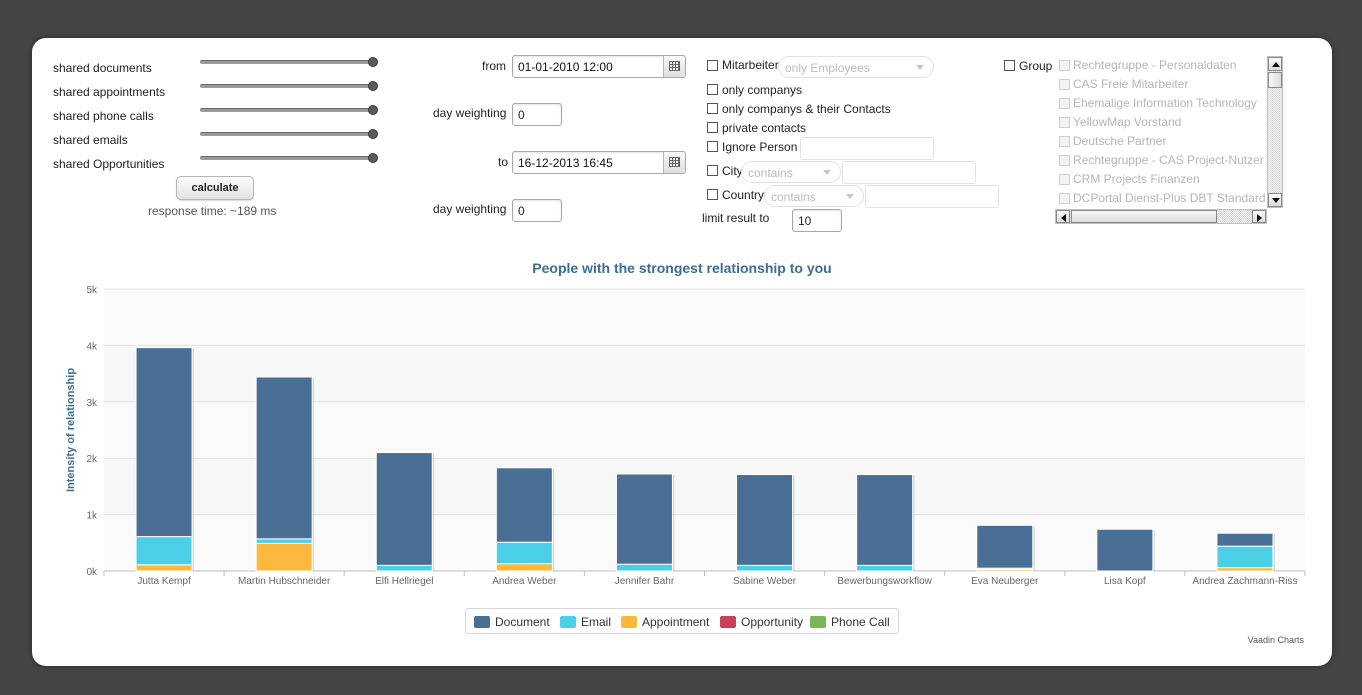  What do you see at coordinates (1131, 84) in the screenshot?
I see `group-item: CAS Freie Mitarbeiter` at bounding box center [1131, 84].